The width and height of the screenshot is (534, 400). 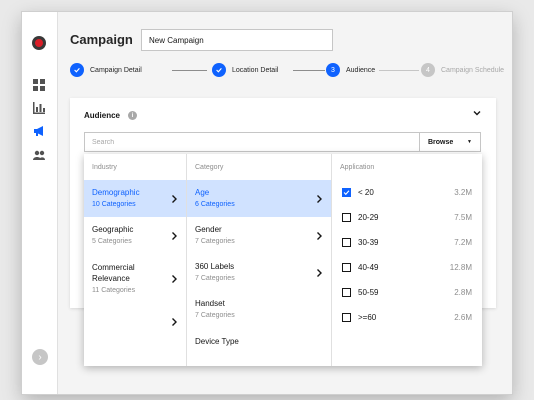 What do you see at coordinates (463, 242) in the screenshot?
I see `application-count: 7.2M` at bounding box center [463, 242].